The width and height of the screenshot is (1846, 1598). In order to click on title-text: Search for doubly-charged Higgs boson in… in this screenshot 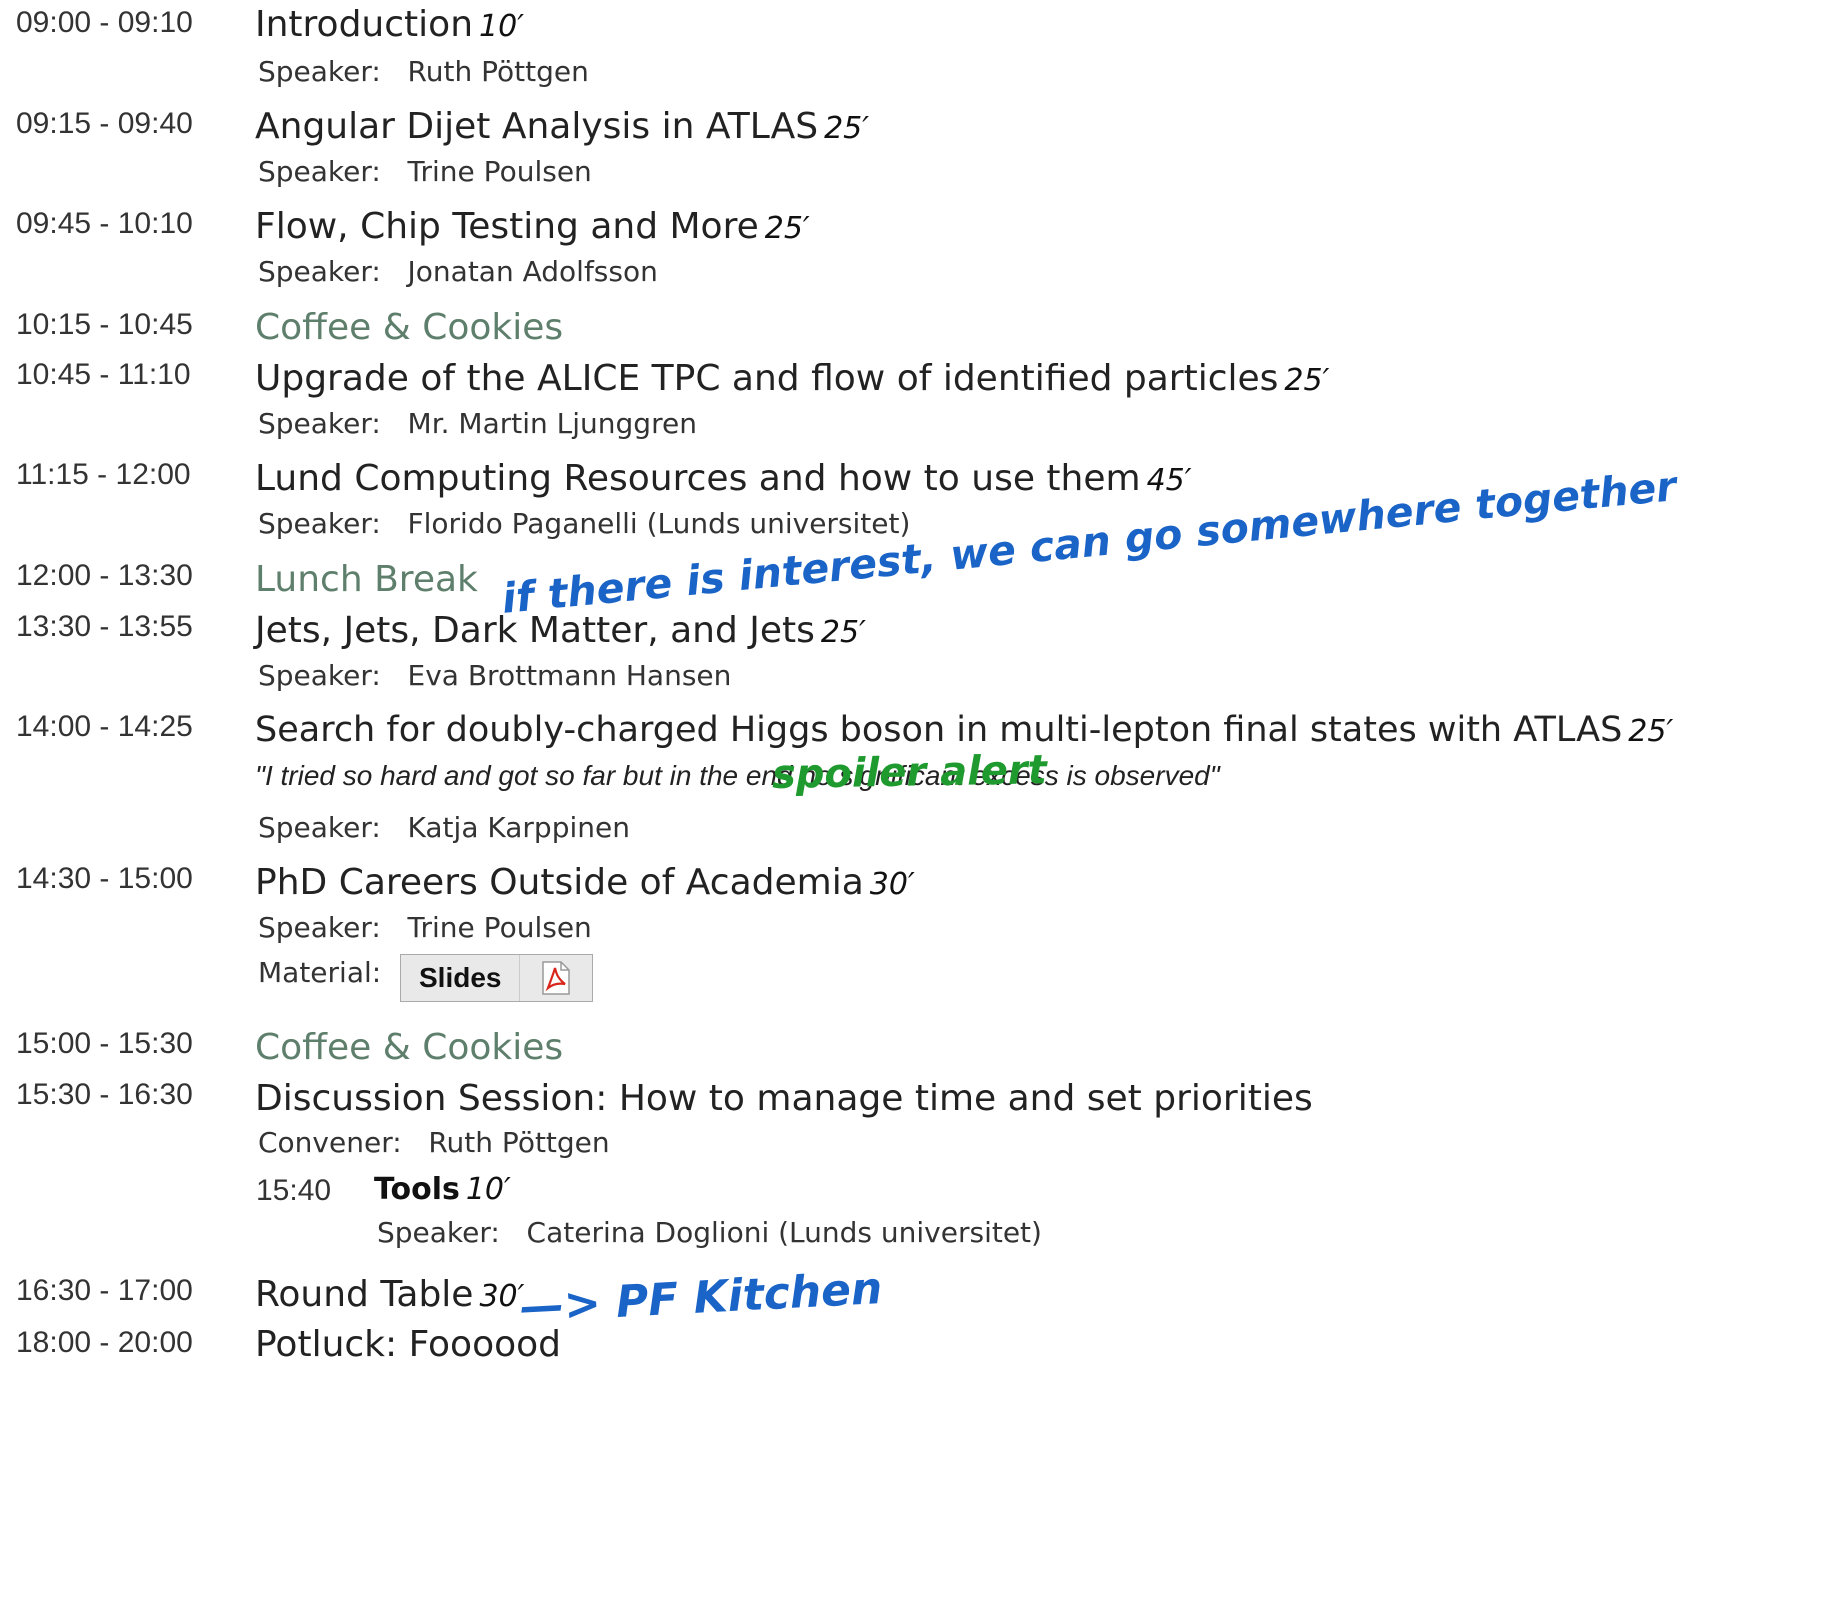, I will do `click(939, 730)`.